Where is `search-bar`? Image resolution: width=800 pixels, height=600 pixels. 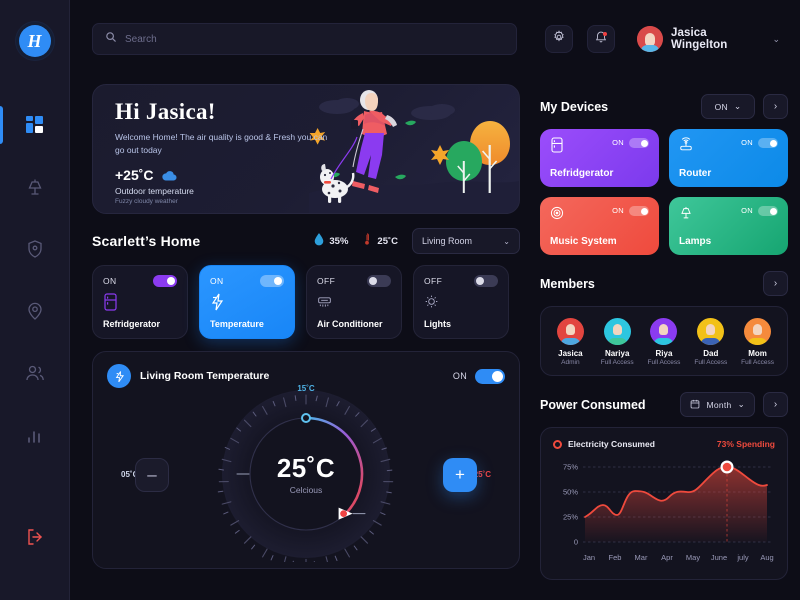
search-bar is located at coordinates (304, 39).